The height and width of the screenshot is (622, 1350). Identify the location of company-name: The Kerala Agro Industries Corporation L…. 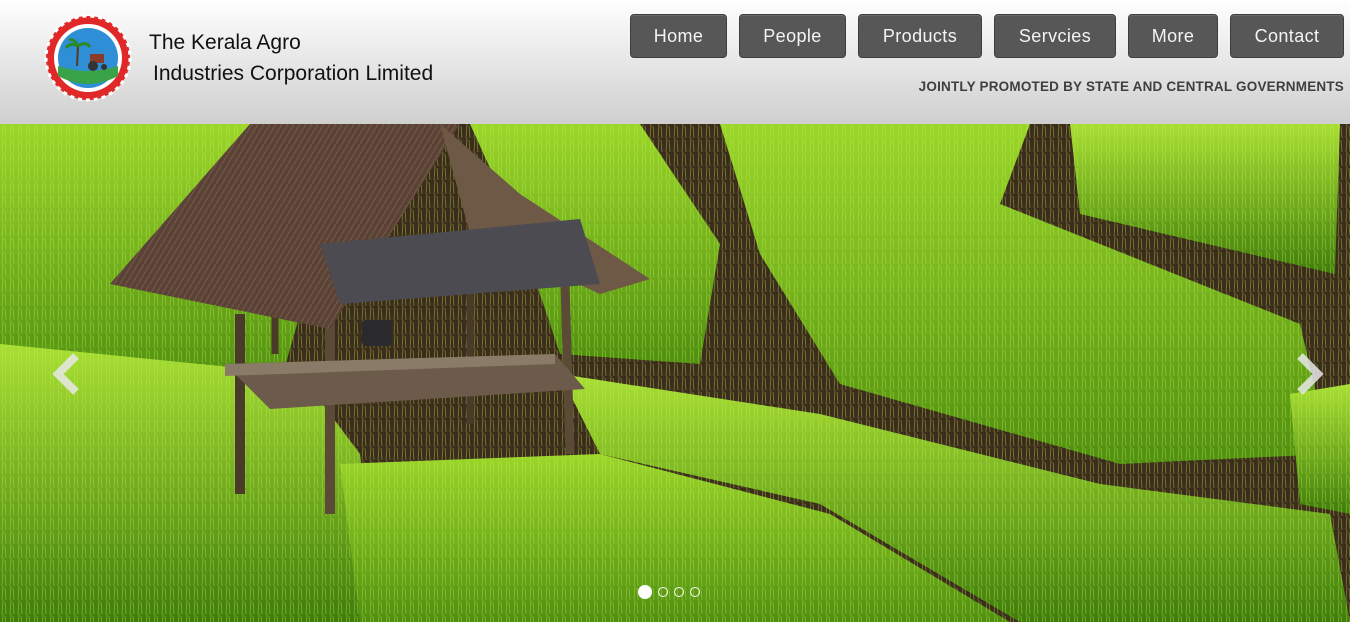
(291, 58).